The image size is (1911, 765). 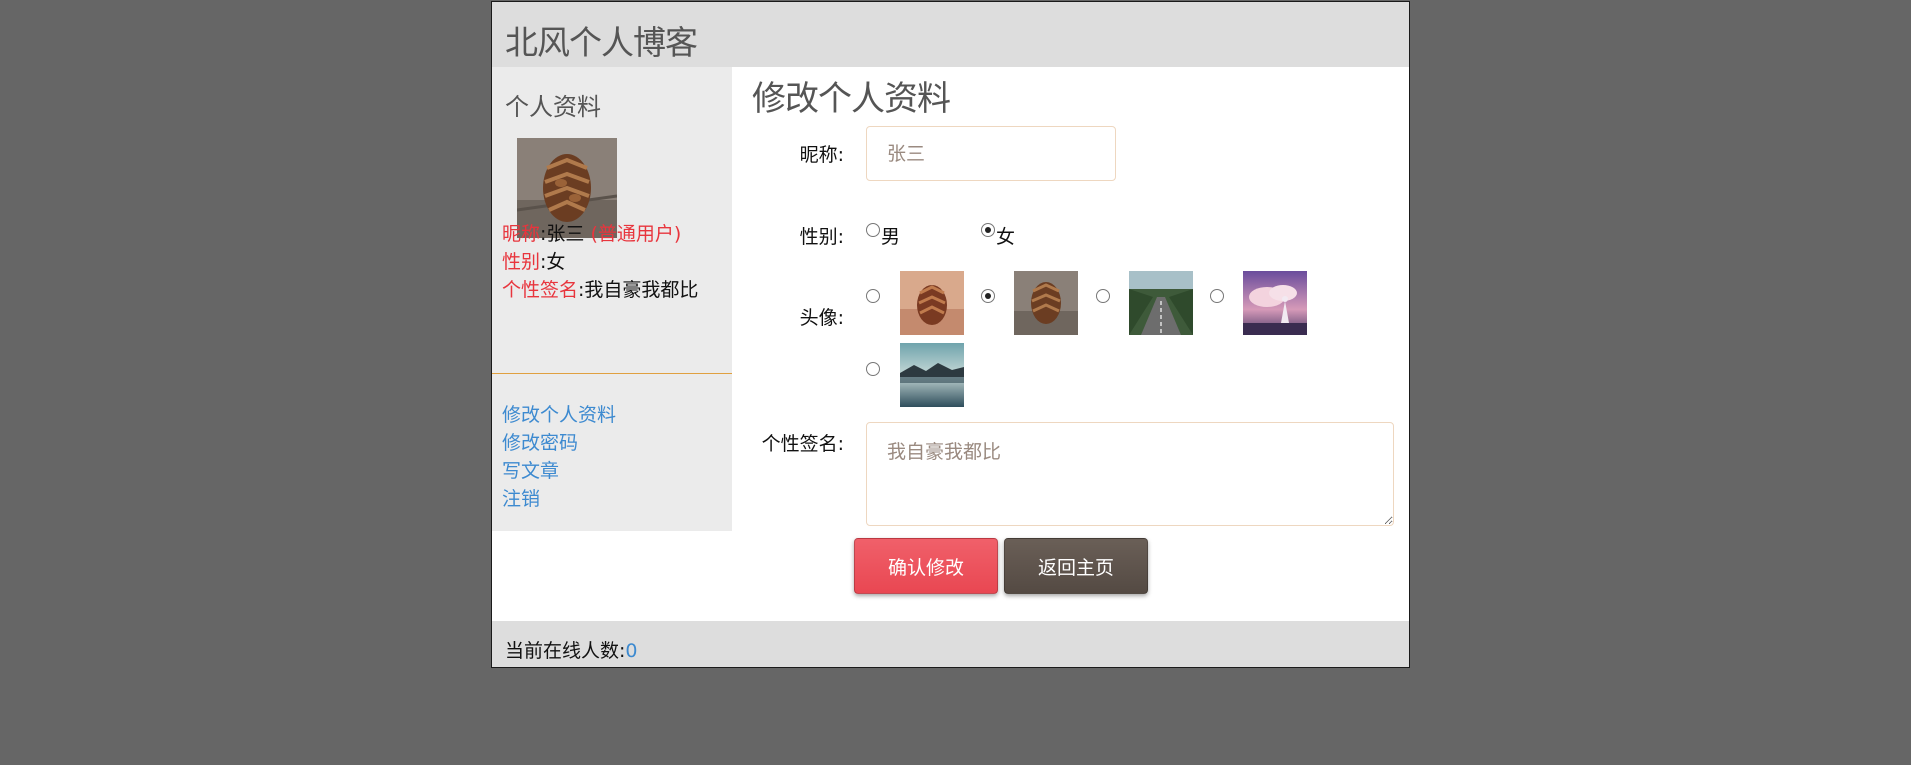 I want to click on page-title: 修改个人资料, so click(x=851, y=99).